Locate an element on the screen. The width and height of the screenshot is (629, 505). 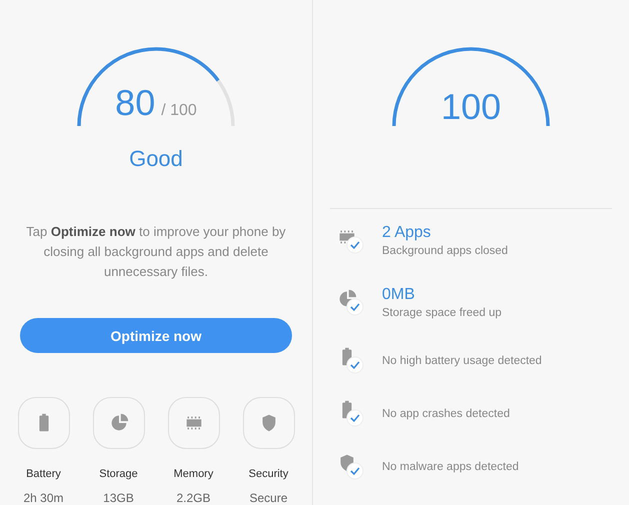
category-label: Storage is located at coordinates (118, 474).